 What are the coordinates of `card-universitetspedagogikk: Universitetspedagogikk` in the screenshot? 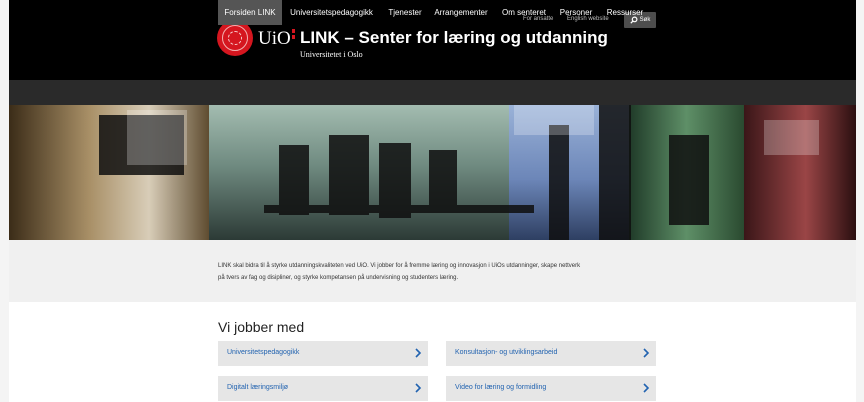 It's located at (323, 353).